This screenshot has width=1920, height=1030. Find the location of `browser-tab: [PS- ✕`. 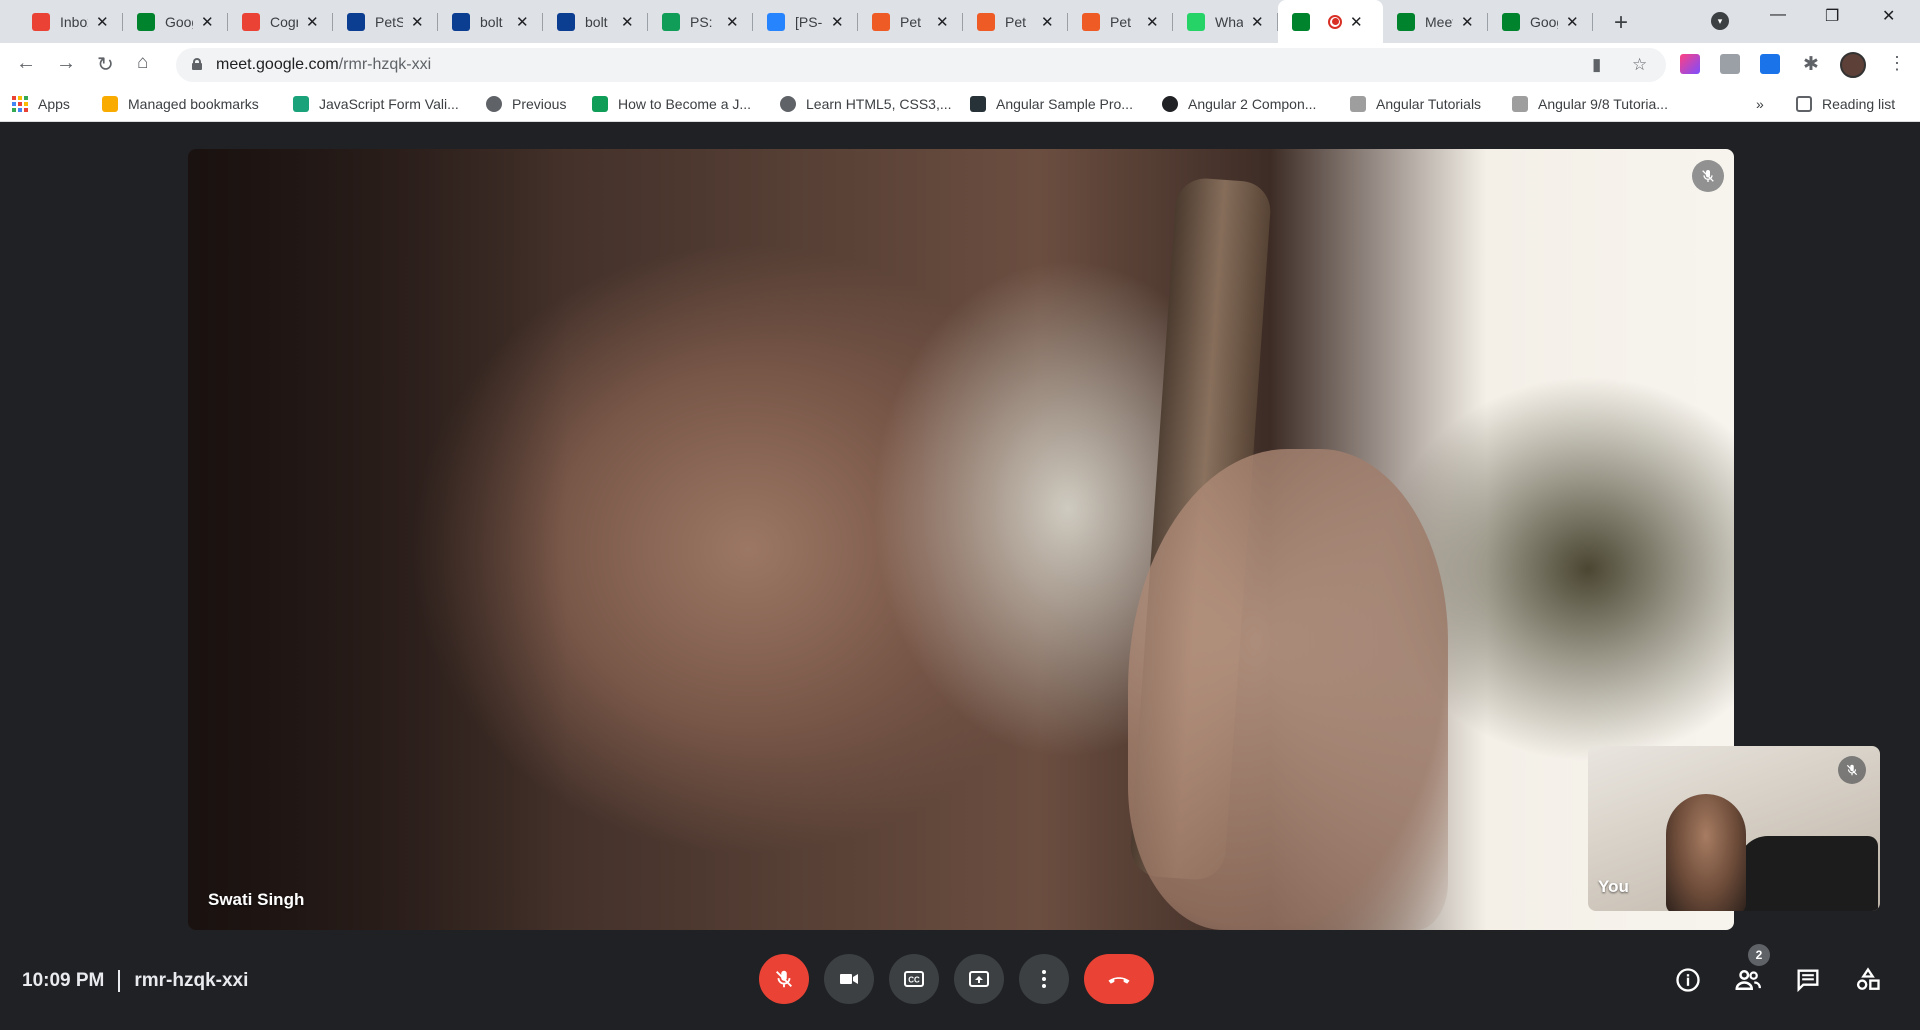

browser-tab: [PS- ✕ is located at coordinates (805, 21).